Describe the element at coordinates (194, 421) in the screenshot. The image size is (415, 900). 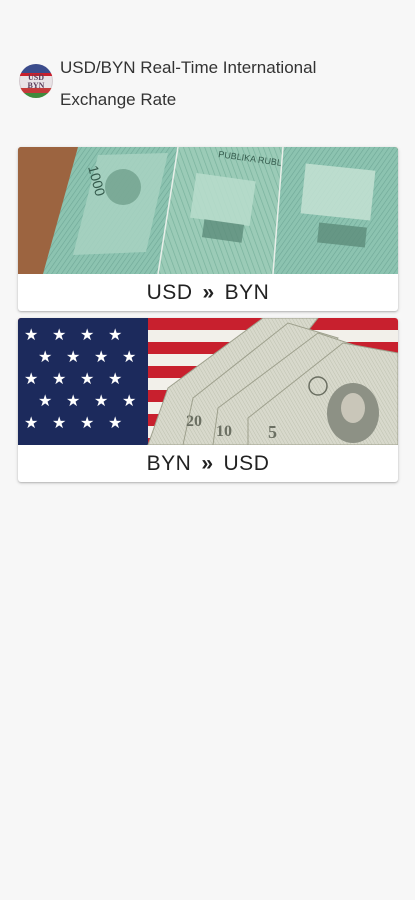
I see `svg-text: 20` at that location.